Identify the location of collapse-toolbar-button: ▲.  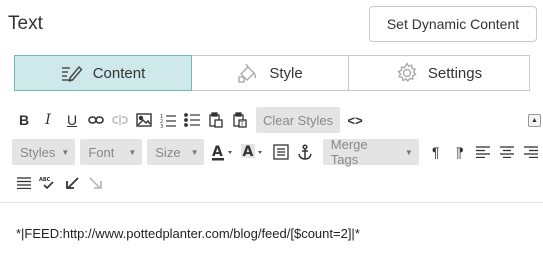
(534, 120).